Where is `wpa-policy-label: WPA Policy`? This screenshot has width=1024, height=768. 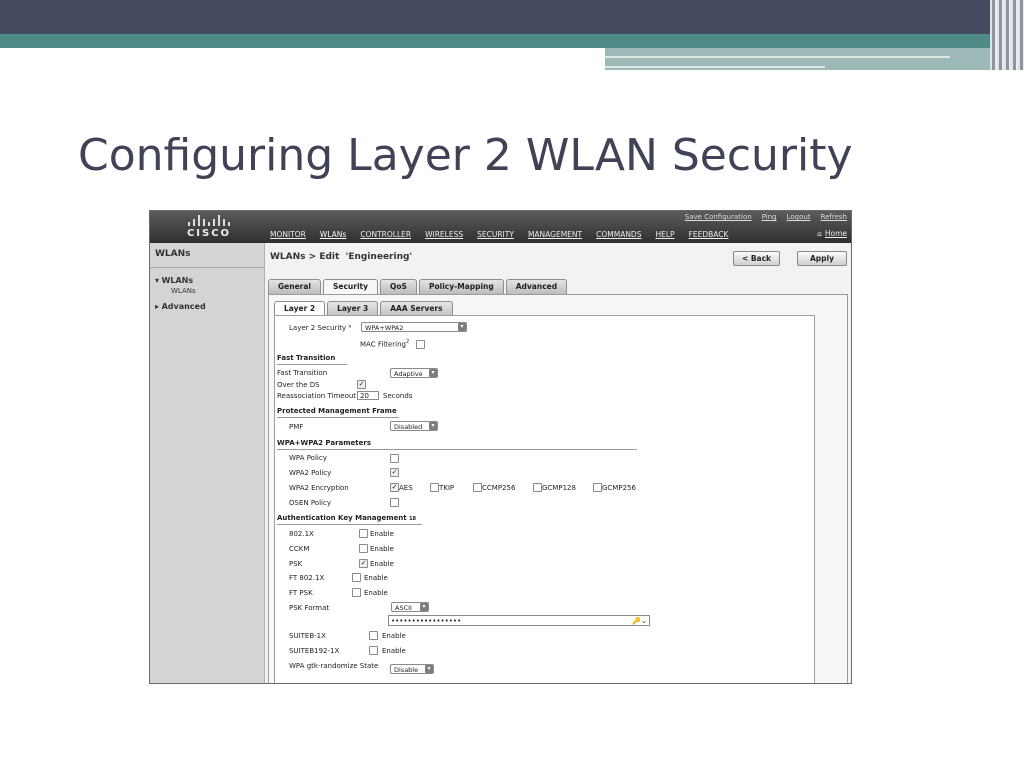
wpa-policy-label: WPA Policy is located at coordinates (308, 458).